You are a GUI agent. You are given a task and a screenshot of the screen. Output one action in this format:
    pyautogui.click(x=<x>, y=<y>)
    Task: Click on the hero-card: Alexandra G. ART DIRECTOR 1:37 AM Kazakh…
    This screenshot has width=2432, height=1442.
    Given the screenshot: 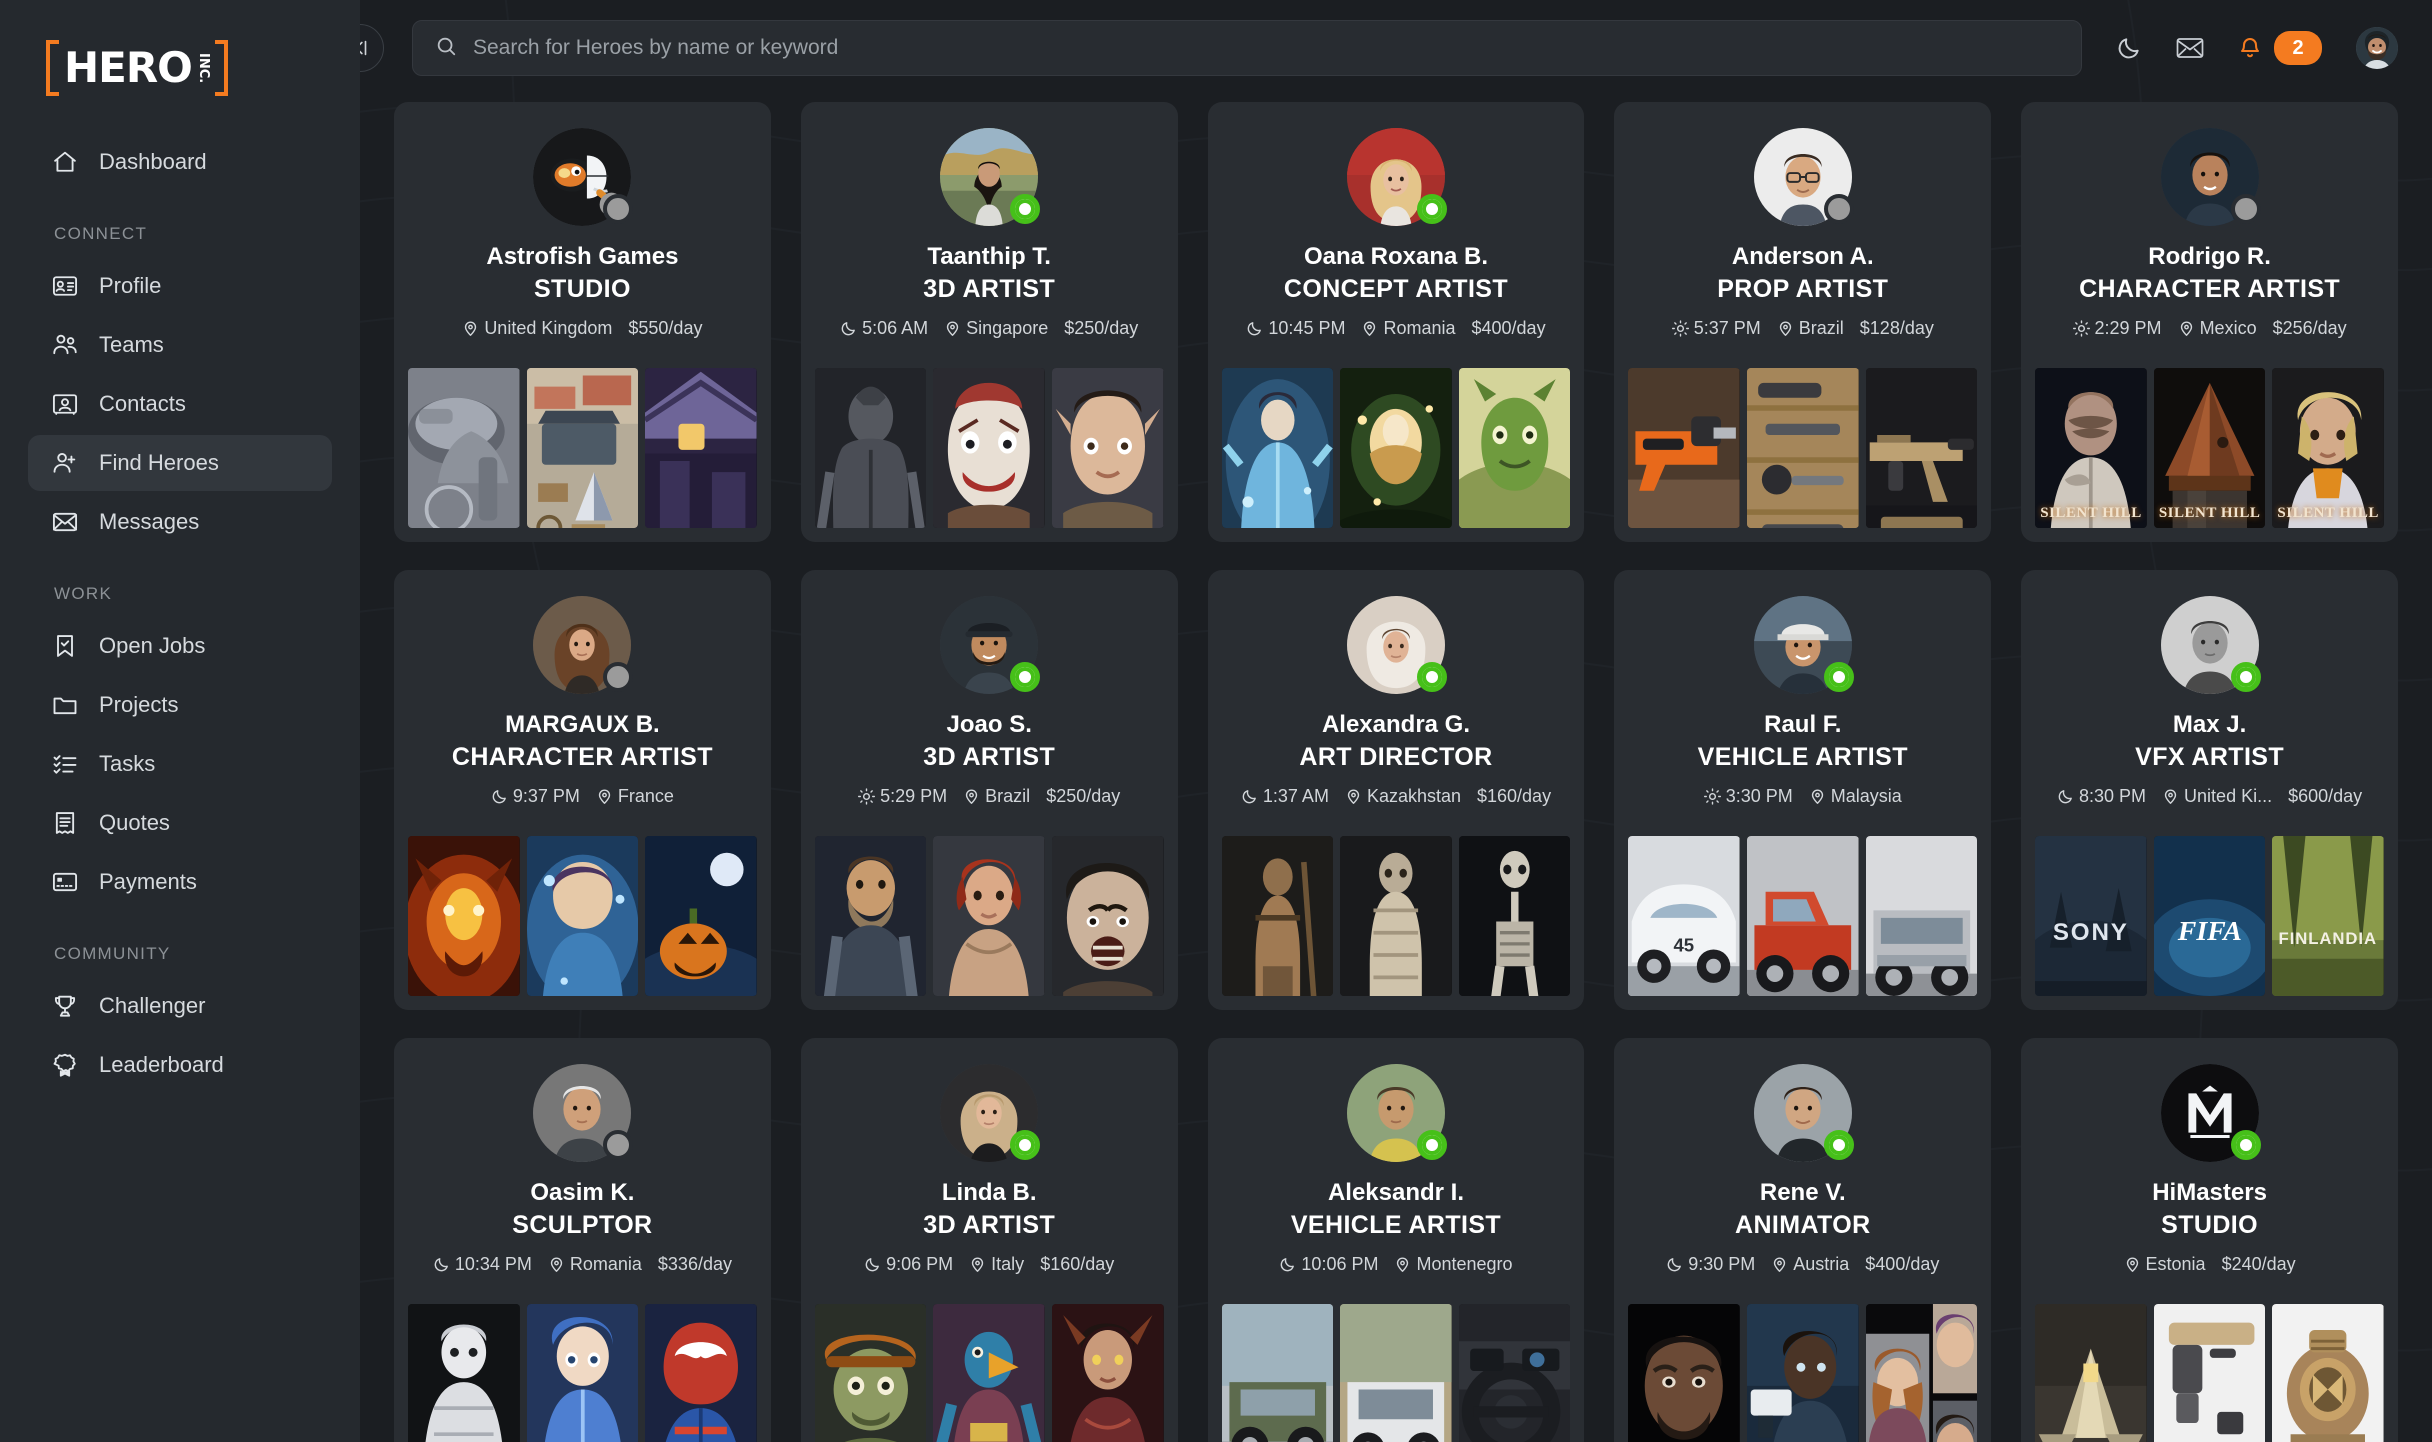 What is the action you would take?
    pyautogui.click(x=1396, y=790)
    